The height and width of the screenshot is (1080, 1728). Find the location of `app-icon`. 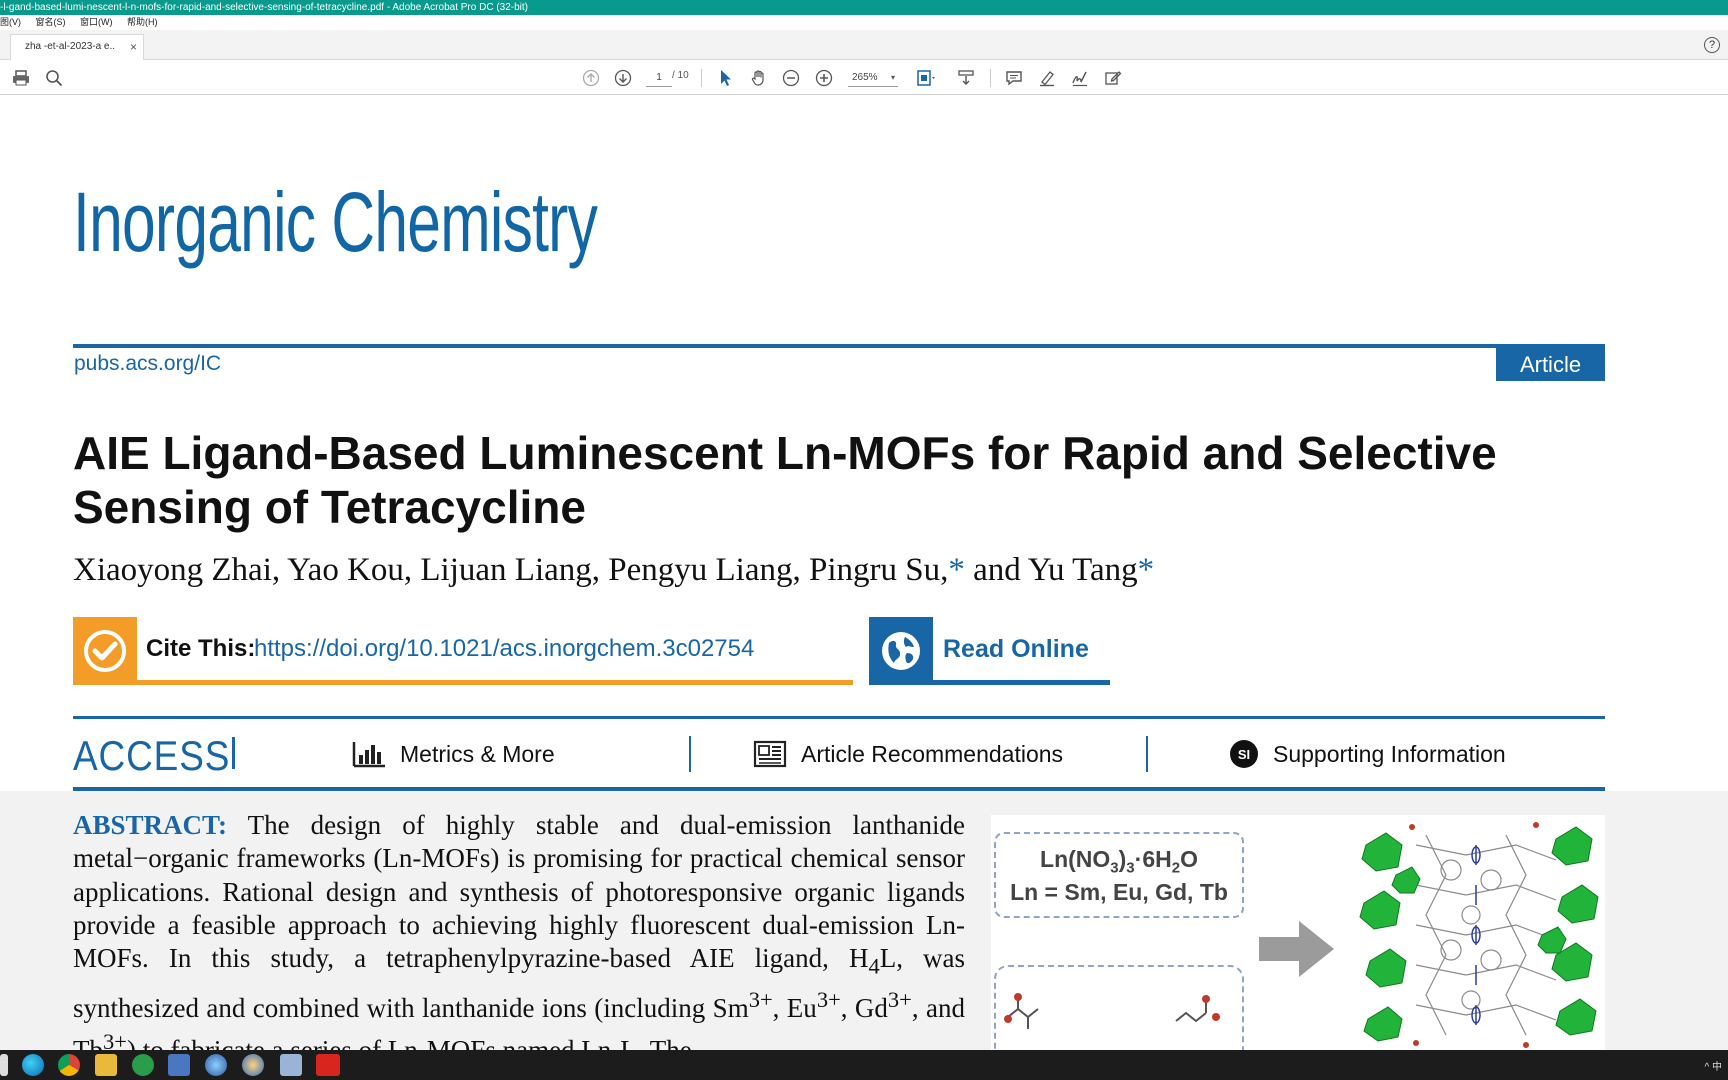

app-icon is located at coordinates (179, 1065).